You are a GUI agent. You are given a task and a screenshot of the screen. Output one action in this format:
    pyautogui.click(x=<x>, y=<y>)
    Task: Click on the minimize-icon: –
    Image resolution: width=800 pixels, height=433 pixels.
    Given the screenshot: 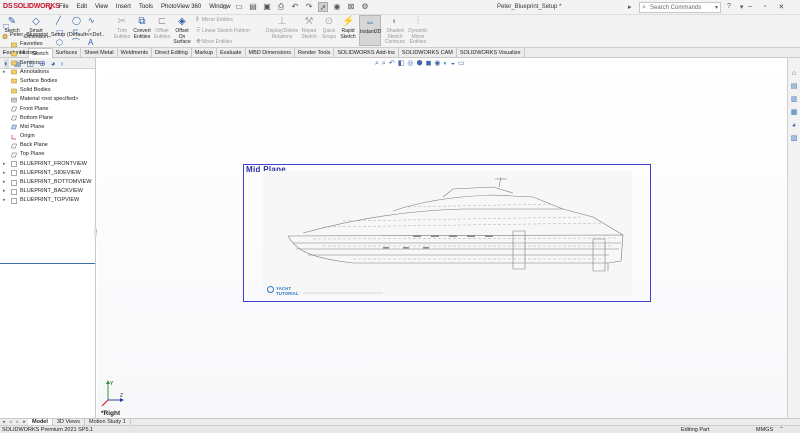 What is the action you would take?
    pyautogui.click(x=750, y=7)
    